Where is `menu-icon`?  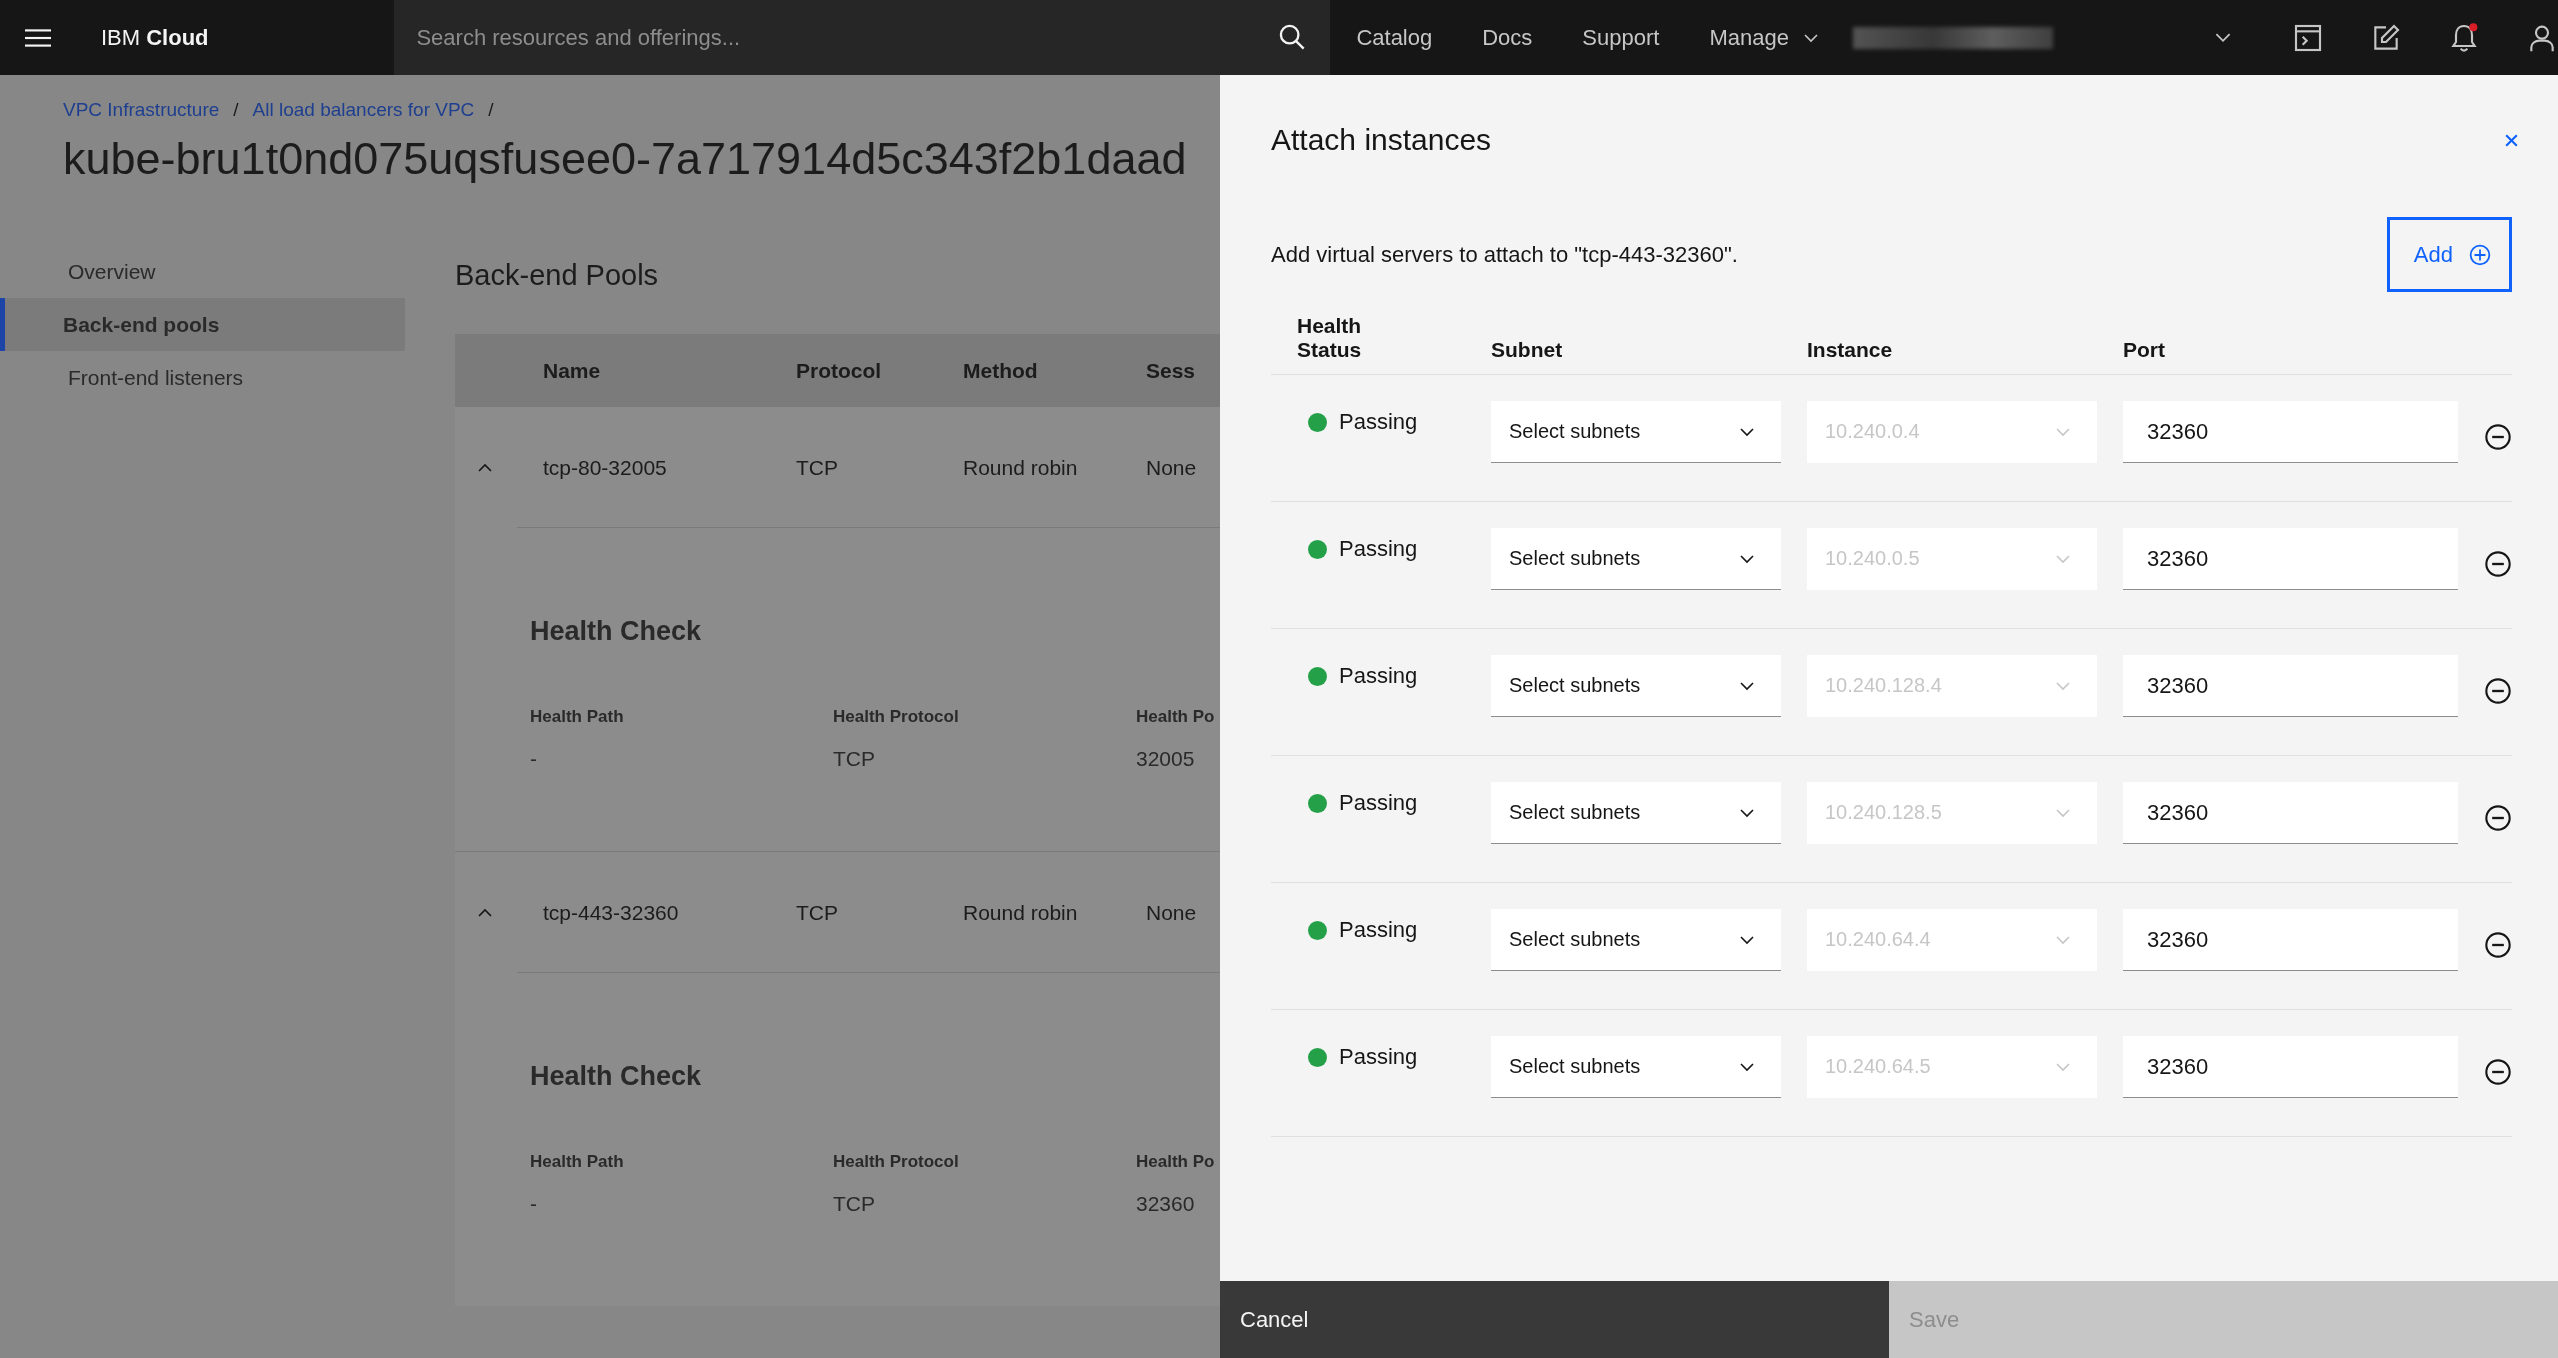
menu-icon is located at coordinates (38, 37).